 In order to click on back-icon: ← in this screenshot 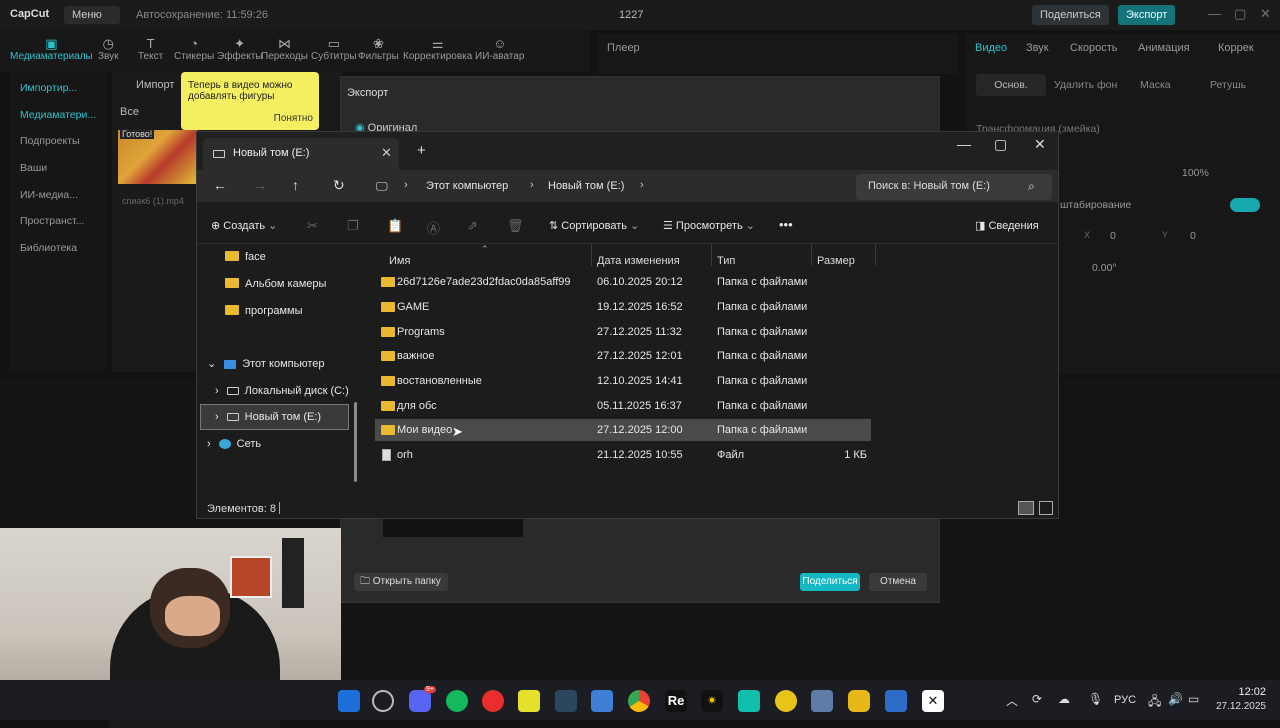, I will do `click(220, 185)`.